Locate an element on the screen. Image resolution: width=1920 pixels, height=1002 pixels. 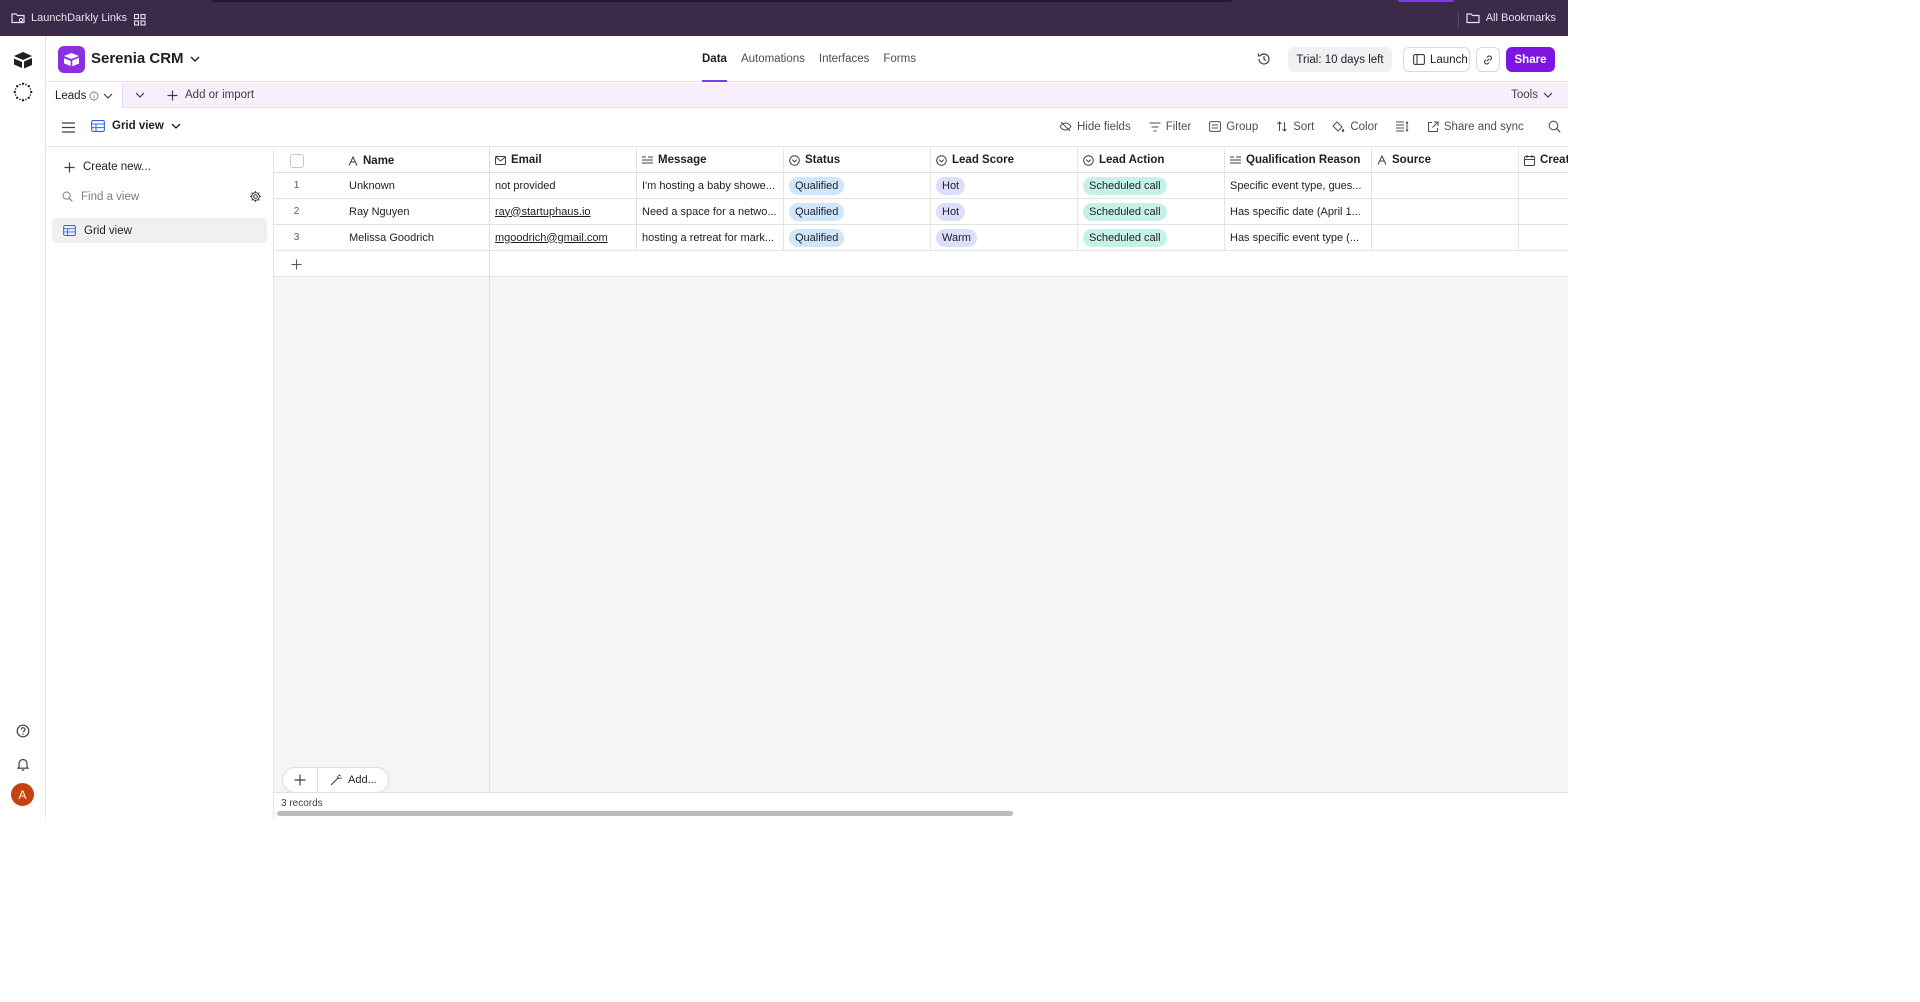
filter-icon is located at coordinates (1155, 126).